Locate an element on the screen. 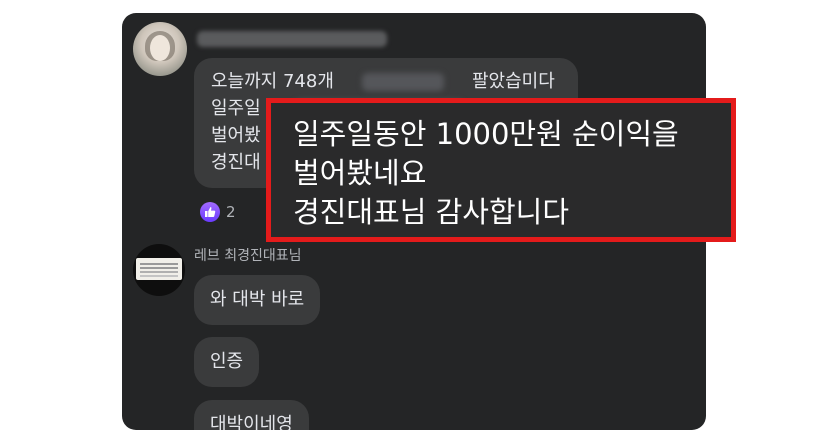  comment-line: 팔았습미다 is located at coordinates (513, 81).